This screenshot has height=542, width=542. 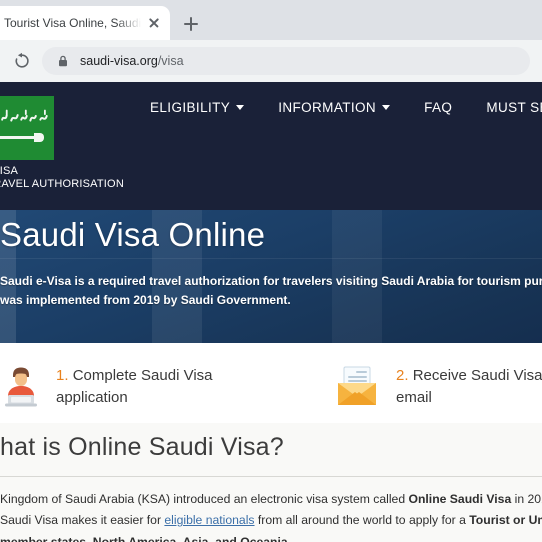 I want to click on nav-label: FAQ, so click(x=438, y=107).